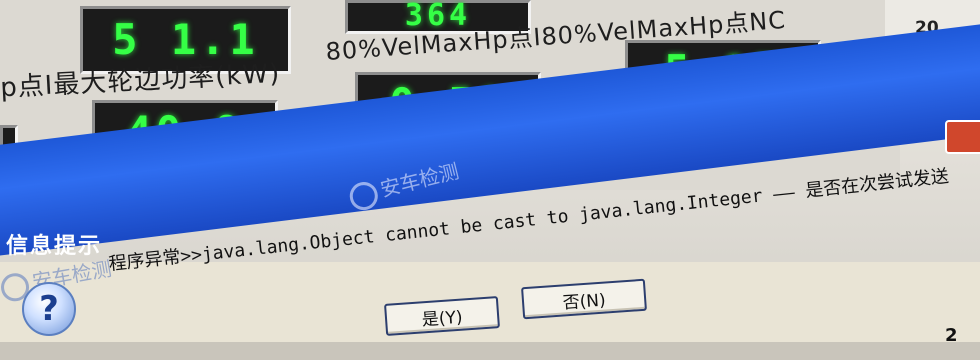  What do you see at coordinates (140, 81) in the screenshot?
I see `label-row2: p点I最大轮边功率(kW)` at bounding box center [140, 81].